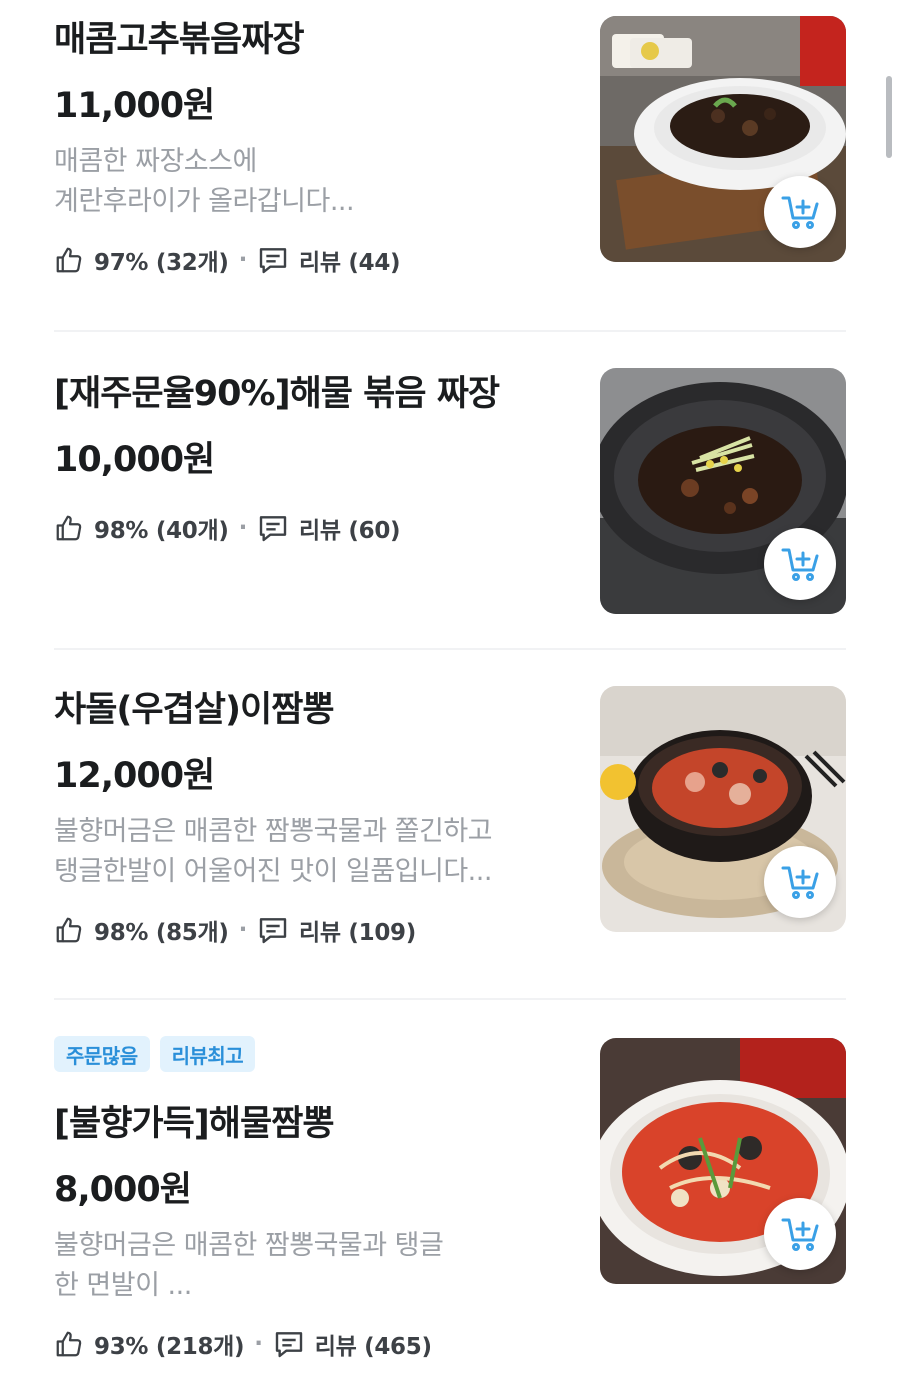  I want to click on menu-item-stats: 98% (40개) · 리뷰 (60), so click(314, 528).